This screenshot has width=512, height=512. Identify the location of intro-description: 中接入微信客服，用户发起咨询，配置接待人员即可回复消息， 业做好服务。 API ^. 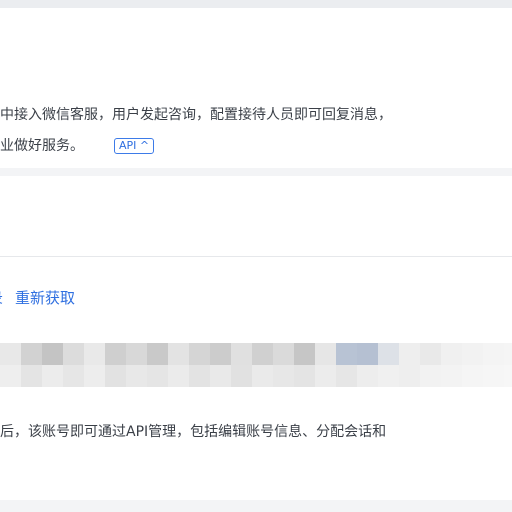
(256, 131).